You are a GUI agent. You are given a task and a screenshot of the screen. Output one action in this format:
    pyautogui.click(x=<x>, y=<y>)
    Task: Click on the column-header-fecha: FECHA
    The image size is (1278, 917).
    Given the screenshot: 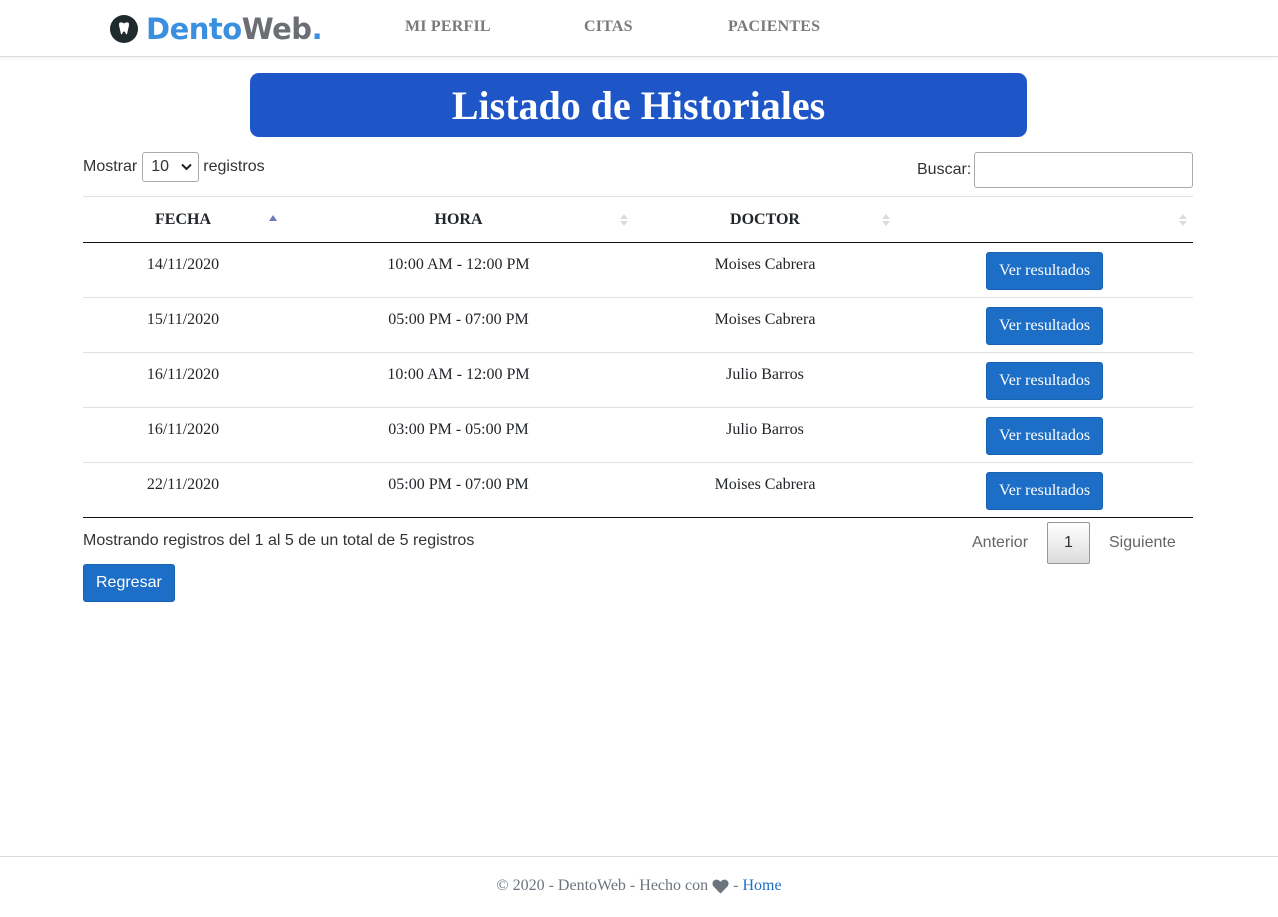 What is the action you would take?
    pyautogui.click(x=183, y=219)
    